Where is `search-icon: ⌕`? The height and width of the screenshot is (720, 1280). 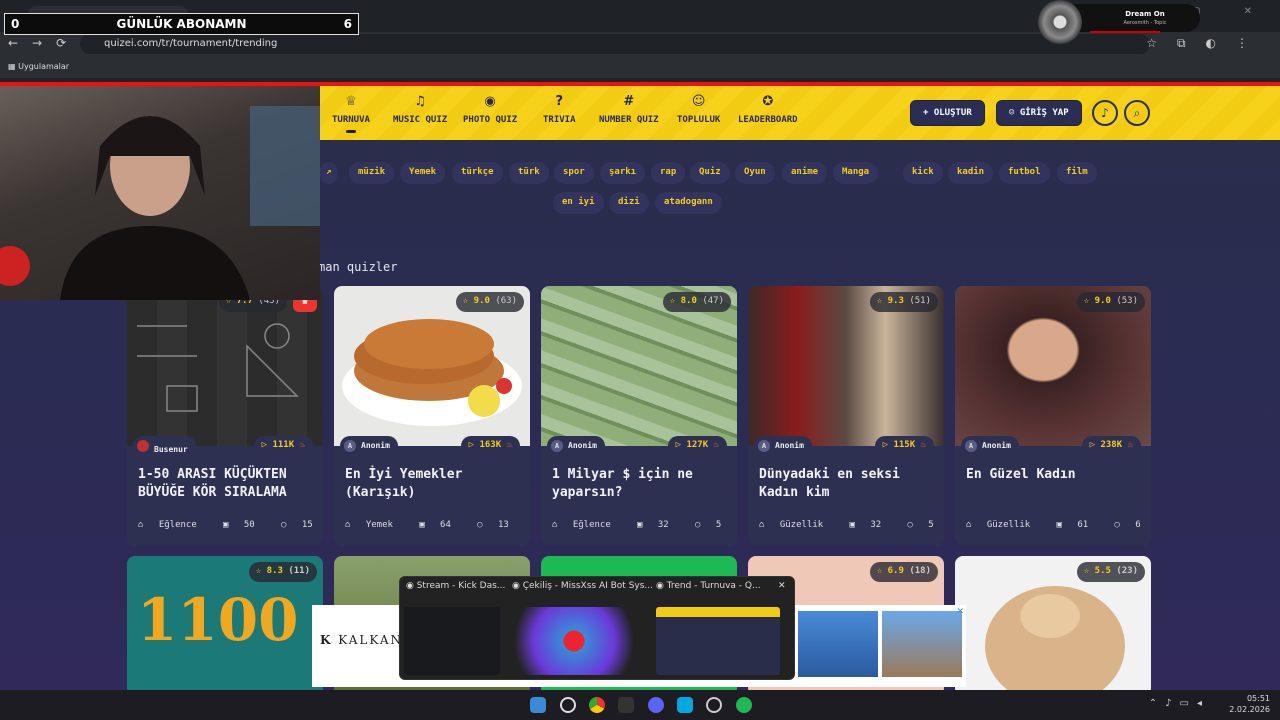
search-icon: ⌕ is located at coordinates (1137, 113).